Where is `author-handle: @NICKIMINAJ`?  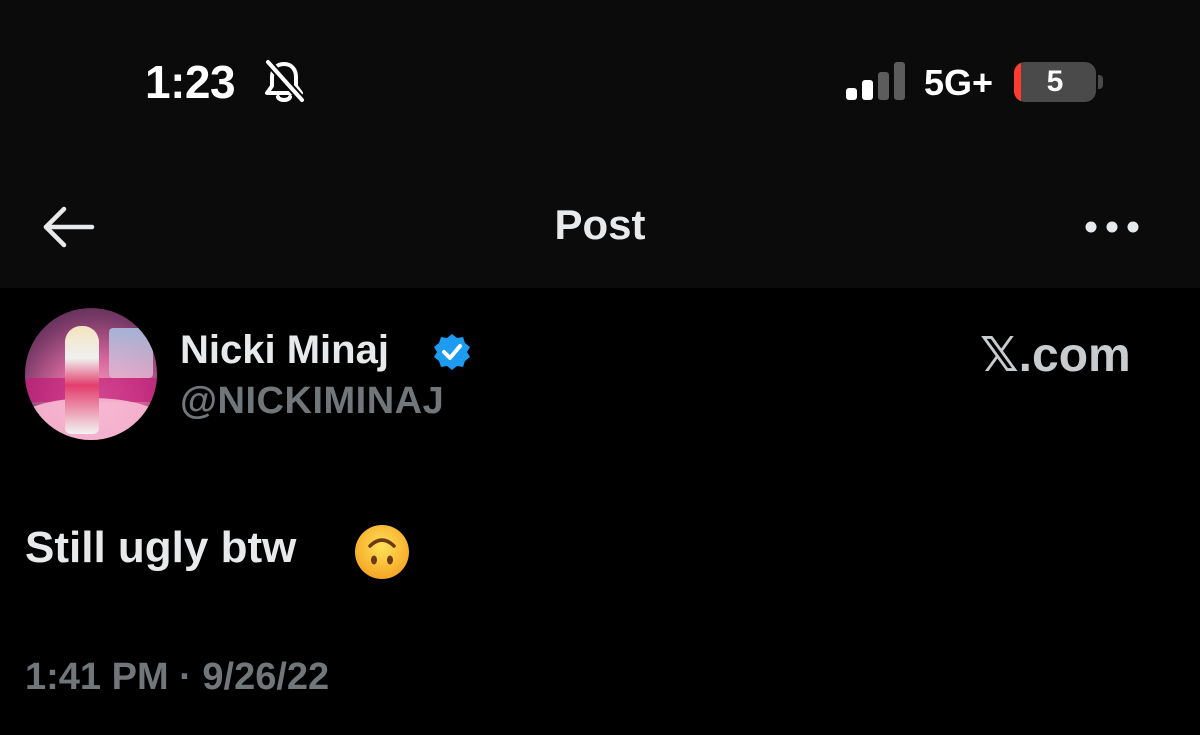
author-handle: @NICKIMINAJ is located at coordinates (312, 401).